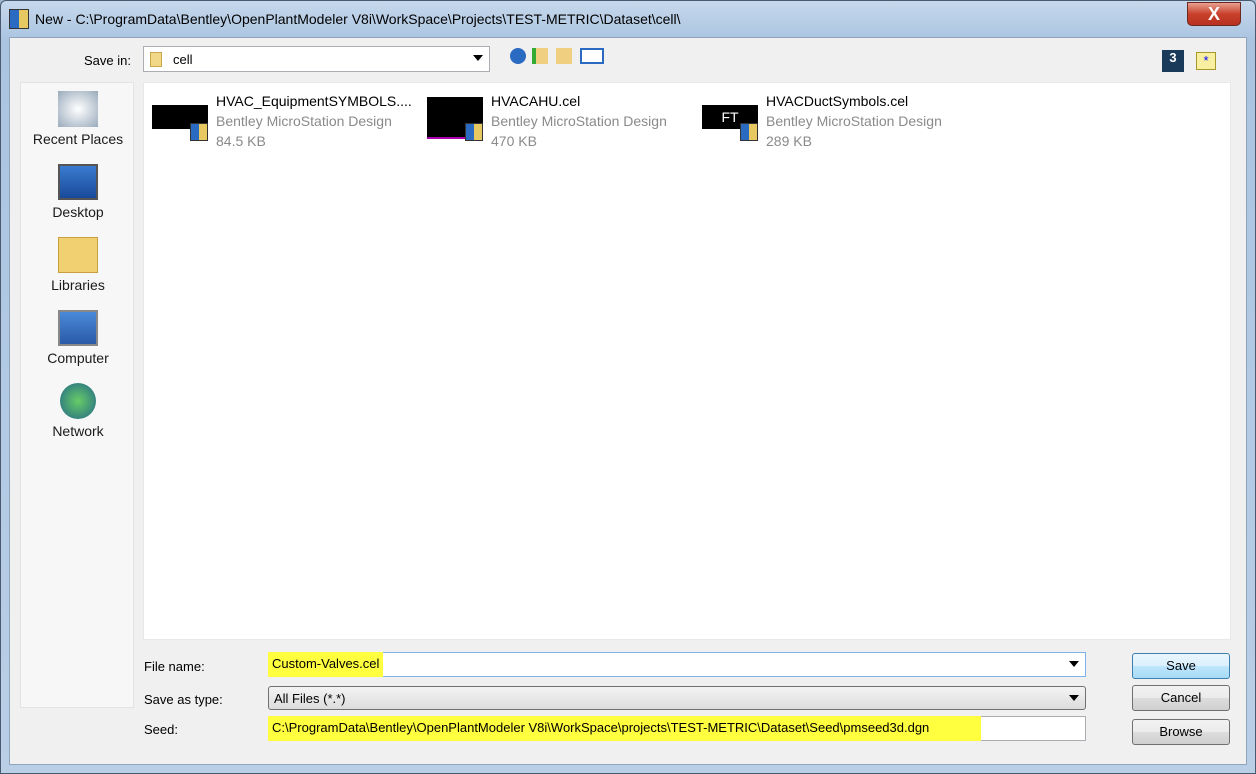 This screenshot has height=774, width=1256. What do you see at coordinates (78, 212) in the screenshot?
I see `place-label: Desktop` at bounding box center [78, 212].